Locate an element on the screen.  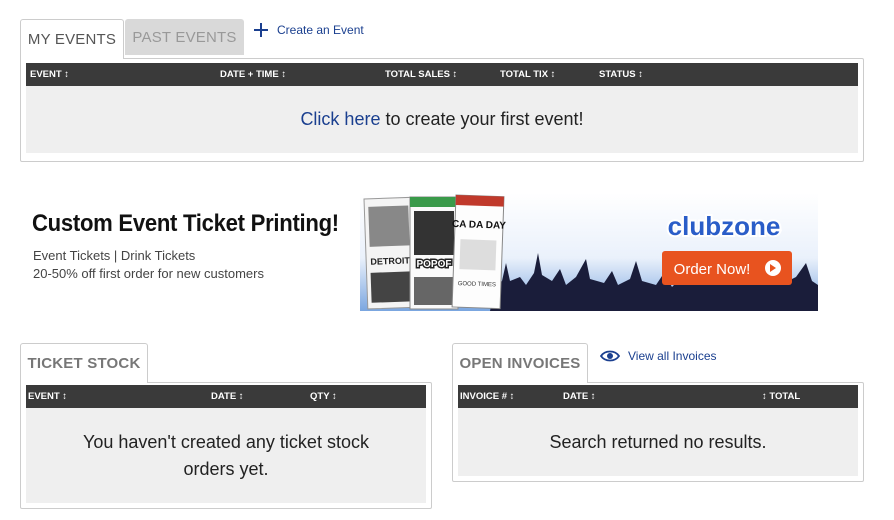
col-ts-date: DATE ↕ is located at coordinates (227, 396).